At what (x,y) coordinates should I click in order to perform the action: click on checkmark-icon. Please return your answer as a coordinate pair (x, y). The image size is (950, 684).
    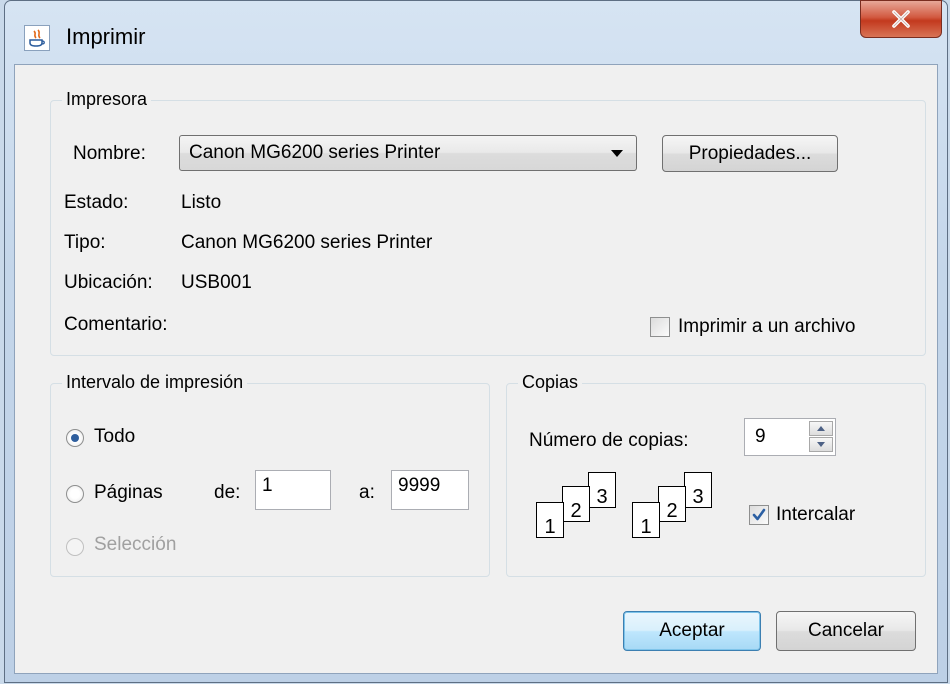
    Looking at the image, I should click on (759, 514).